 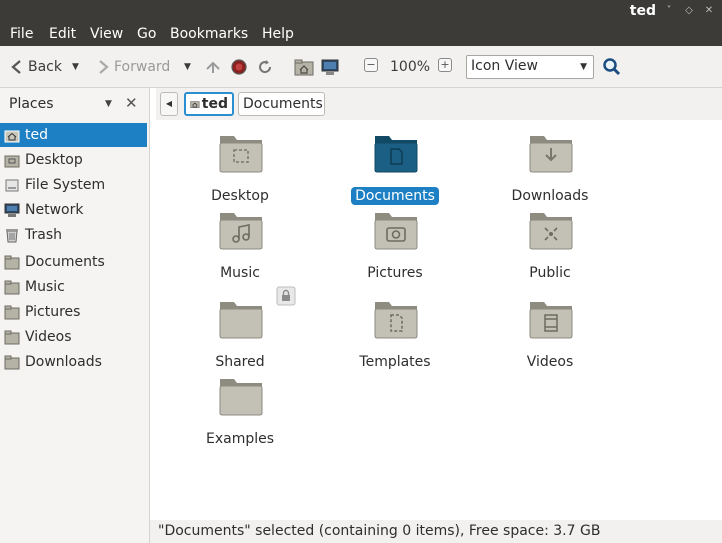 What do you see at coordinates (445, 65) in the screenshot?
I see `zoom-in-button: +` at bounding box center [445, 65].